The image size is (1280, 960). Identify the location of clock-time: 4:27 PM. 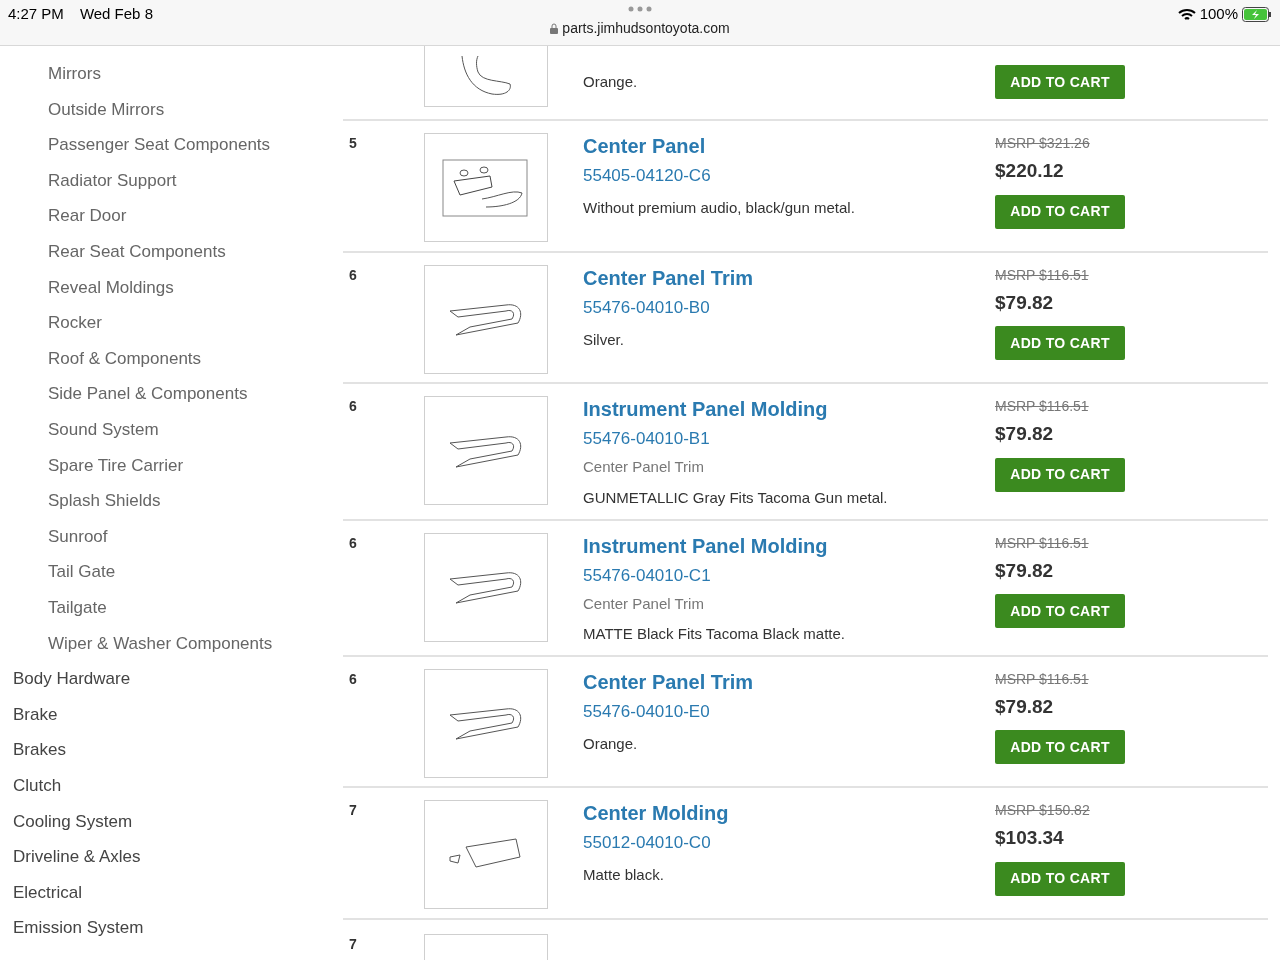
(36, 14).